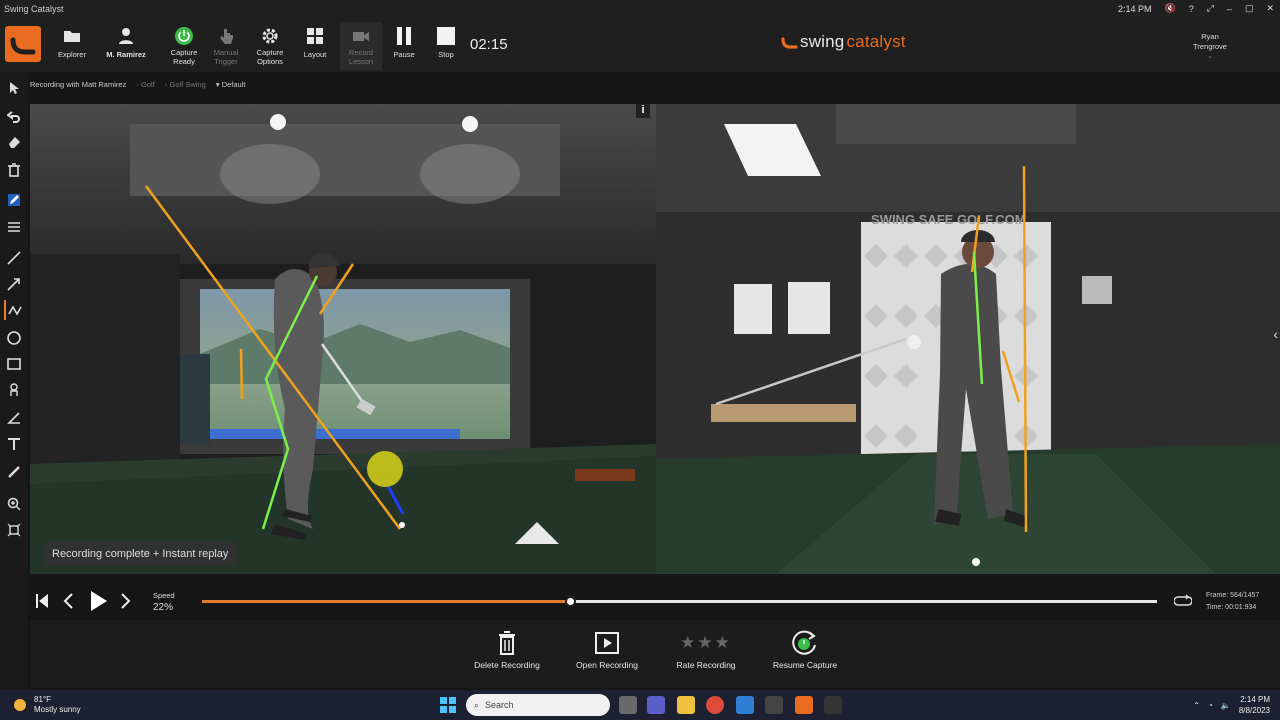 The width and height of the screenshot is (1280, 720). What do you see at coordinates (14, 200) in the screenshot?
I see `pen-color-icon` at bounding box center [14, 200].